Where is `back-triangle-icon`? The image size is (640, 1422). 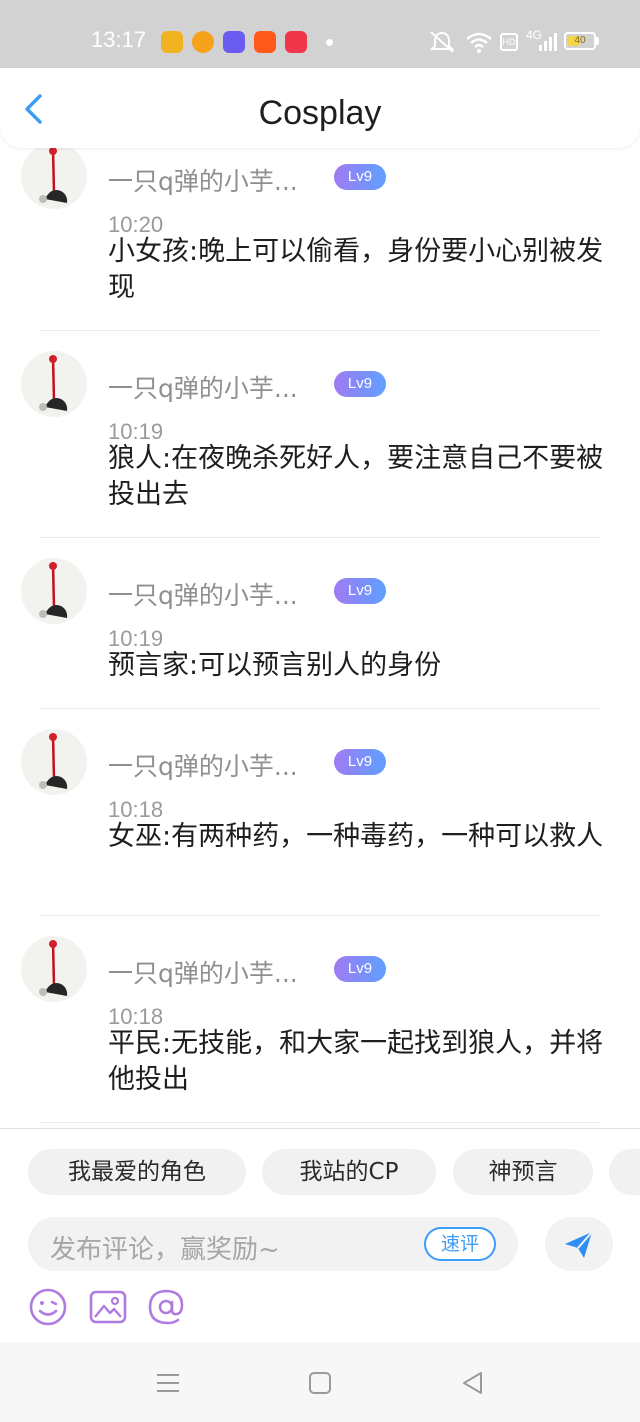 back-triangle-icon is located at coordinates (473, 1383).